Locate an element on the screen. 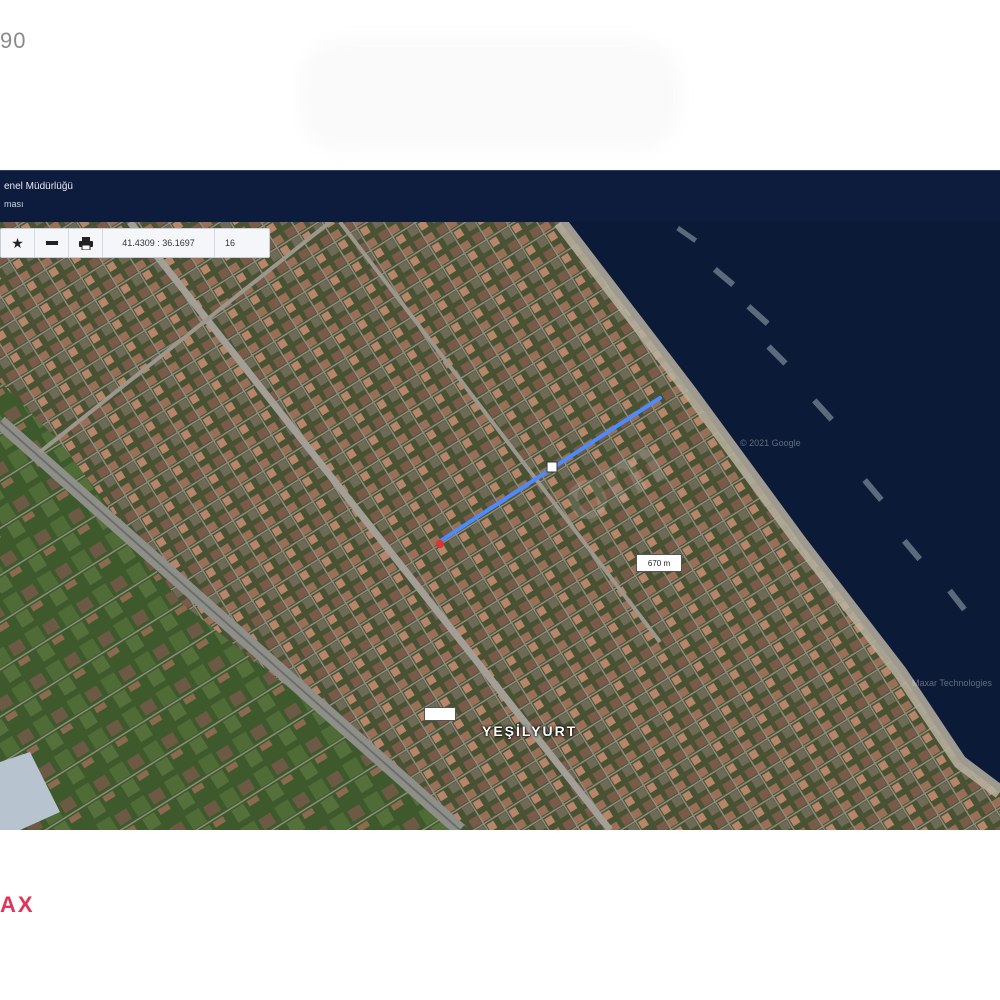 The height and width of the screenshot is (1000, 1000). minus-icon is located at coordinates (52, 243).